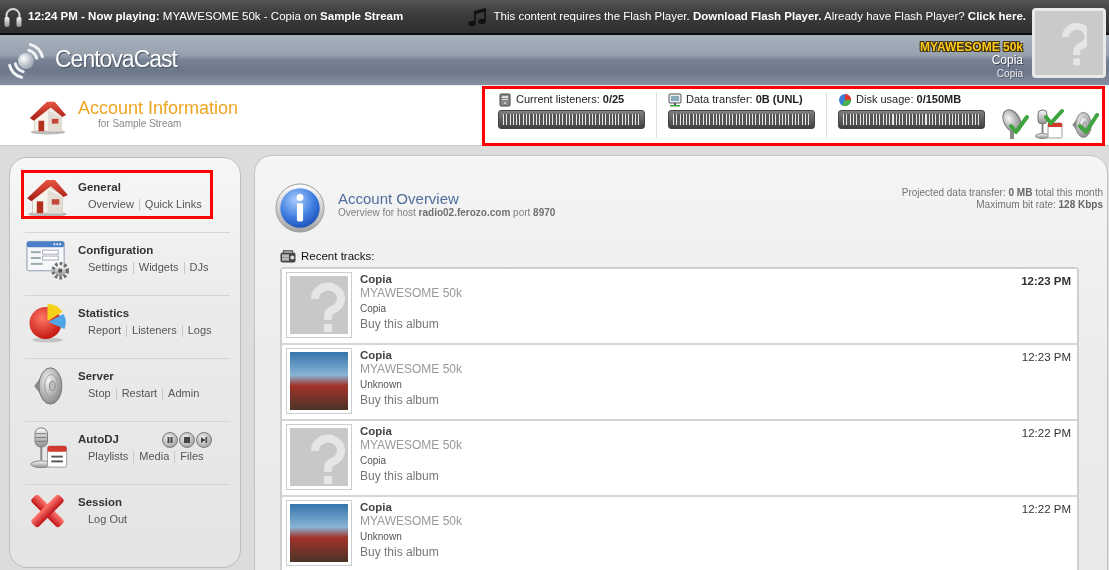  What do you see at coordinates (98, 440) in the screenshot?
I see `nav-section-title: AutoDJ` at bounding box center [98, 440].